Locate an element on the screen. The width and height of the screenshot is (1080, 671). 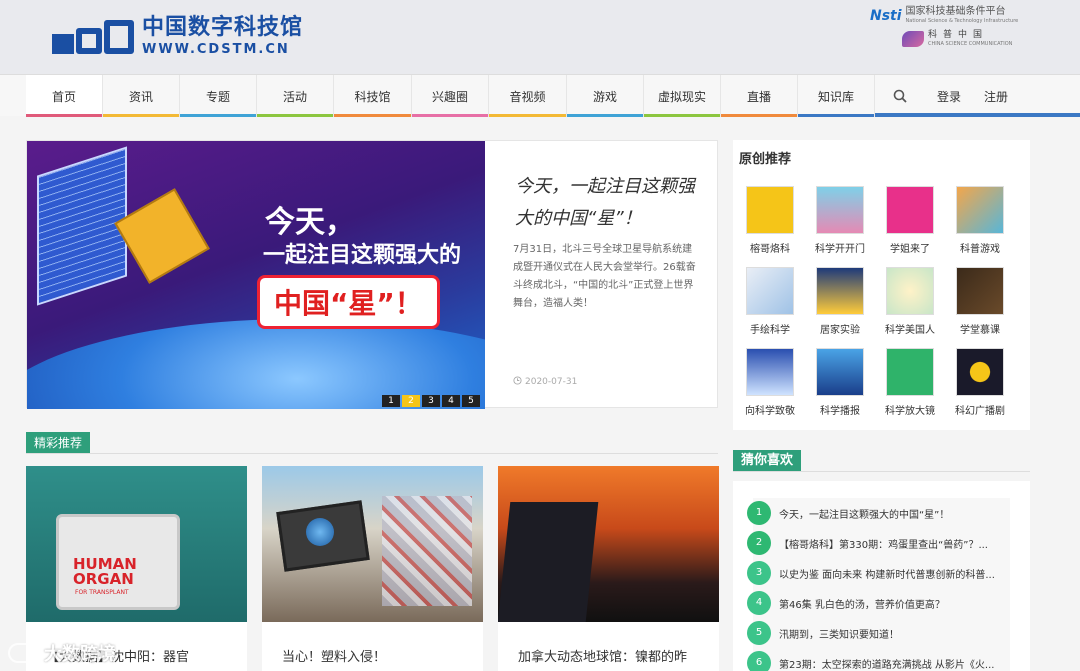
original-item: 科学美国人 is located at coordinates (910, 301).